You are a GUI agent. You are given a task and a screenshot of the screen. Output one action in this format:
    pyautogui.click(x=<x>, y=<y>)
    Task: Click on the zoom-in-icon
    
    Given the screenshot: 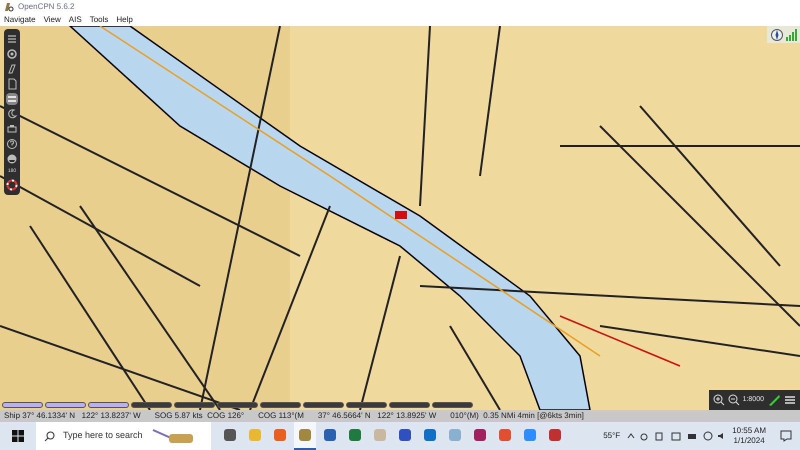 What is the action you would take?
    pyautogui.click(x=718, y=400)
    